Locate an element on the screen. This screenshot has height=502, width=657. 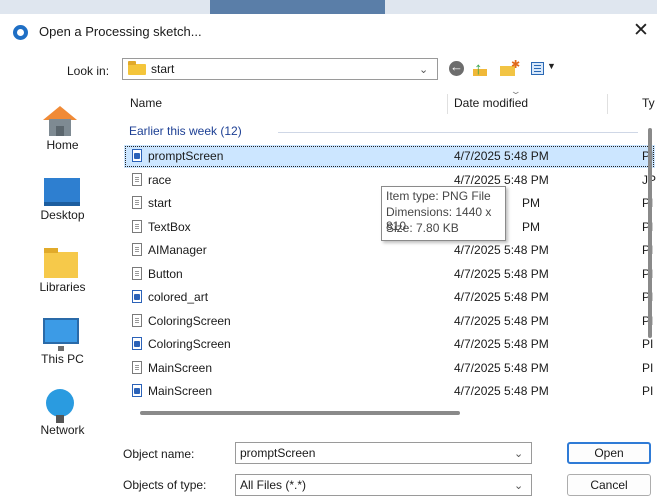
look-in-label: Look in: is located at coordinates (88, 71).